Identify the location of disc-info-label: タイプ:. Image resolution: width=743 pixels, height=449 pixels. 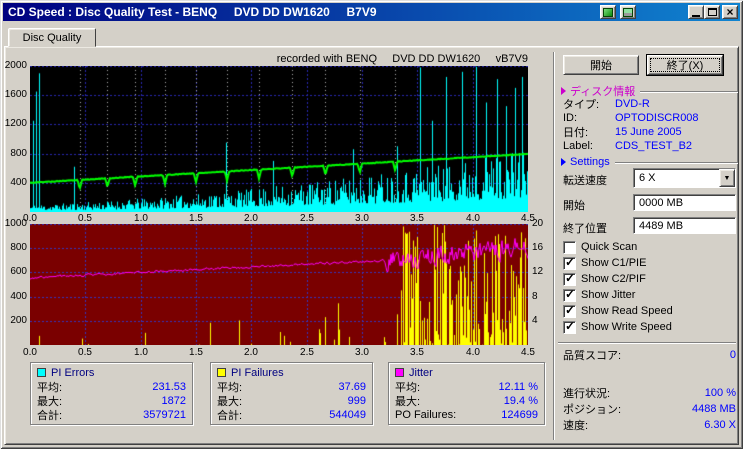
(581, 105).